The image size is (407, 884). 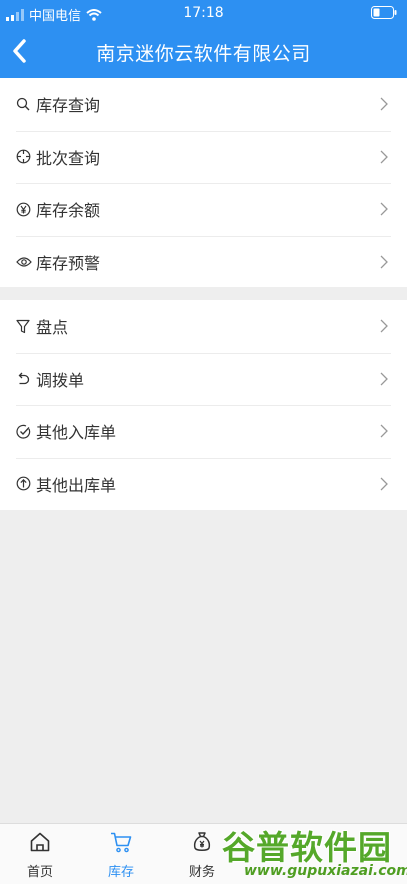 I want to click on crosshair-icon, so click(x=24, y=157).